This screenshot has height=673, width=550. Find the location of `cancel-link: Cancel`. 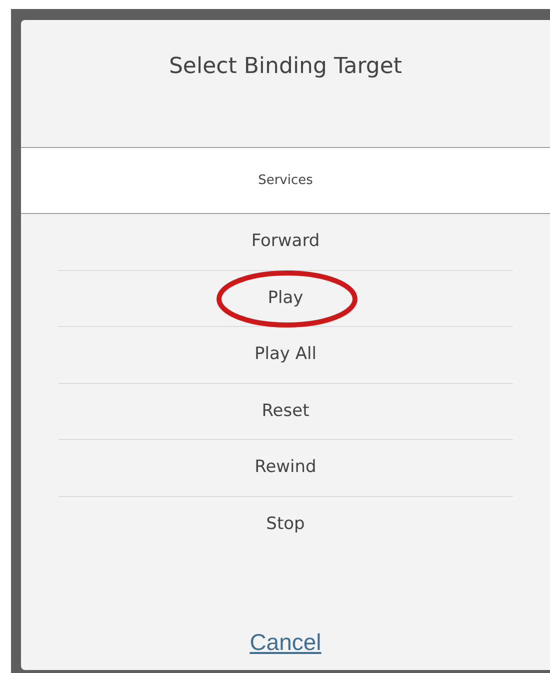

cancel-link: Cancel is located at coordinates (286, 642).